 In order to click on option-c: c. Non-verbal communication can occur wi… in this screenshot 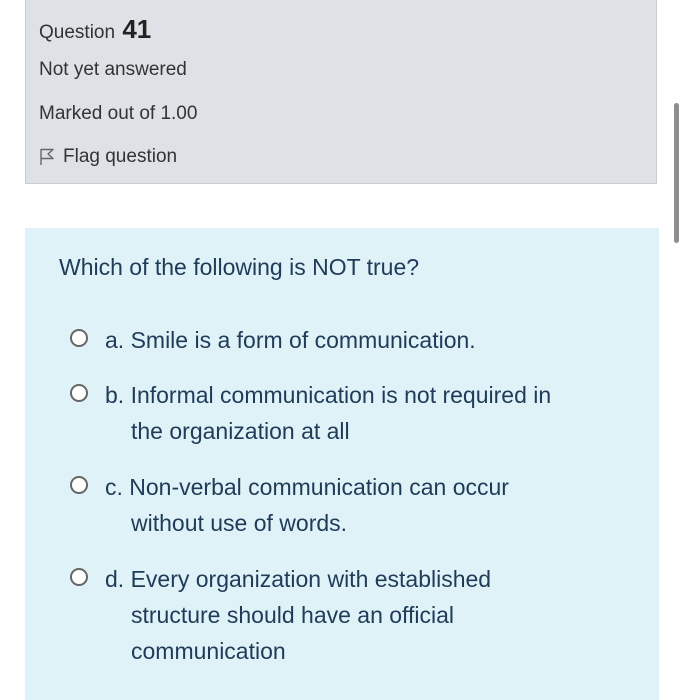, I will do `click(289, 505)`.